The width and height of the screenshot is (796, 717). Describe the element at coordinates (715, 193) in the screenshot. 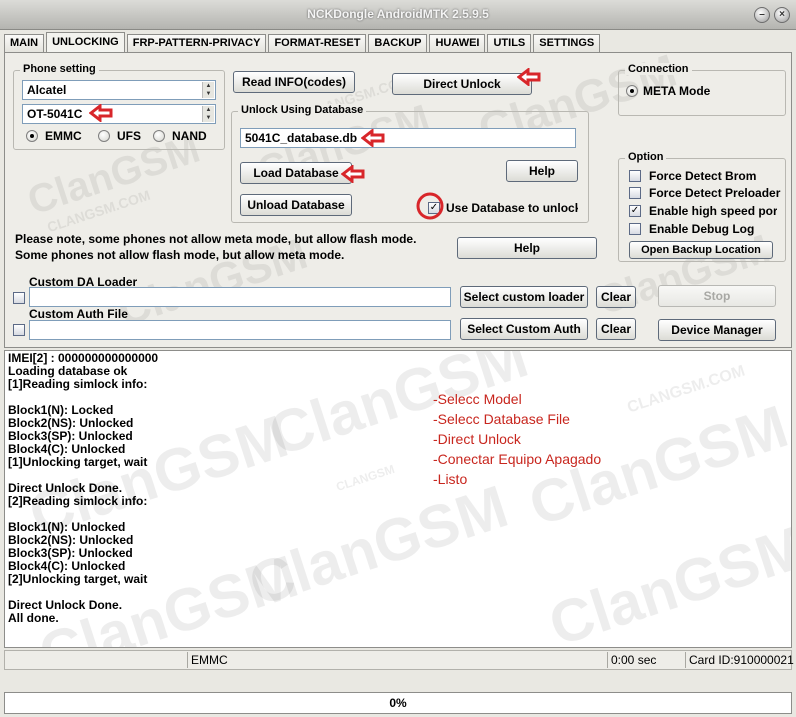

I see `force-detect-preloader-label: Force Detect Preloader` at that location.